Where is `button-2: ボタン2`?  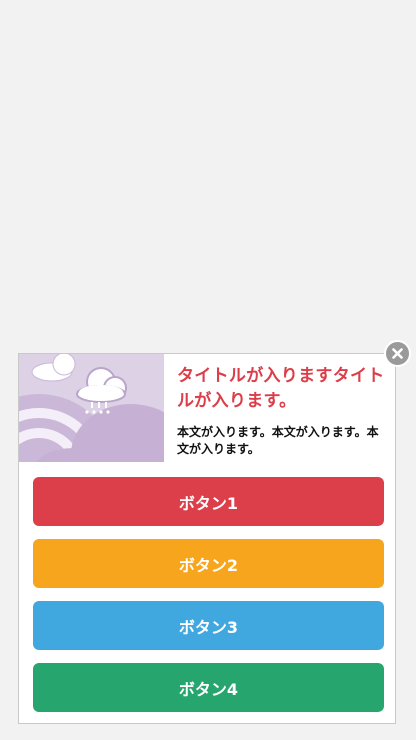
button-2: ボタン2 is located at coordinates (208, 563).